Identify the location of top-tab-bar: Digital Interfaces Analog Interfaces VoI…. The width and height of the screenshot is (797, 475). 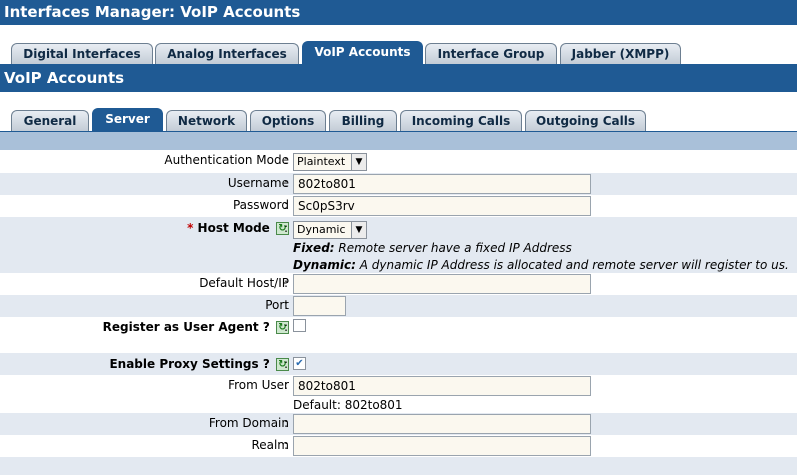
(398, 45).